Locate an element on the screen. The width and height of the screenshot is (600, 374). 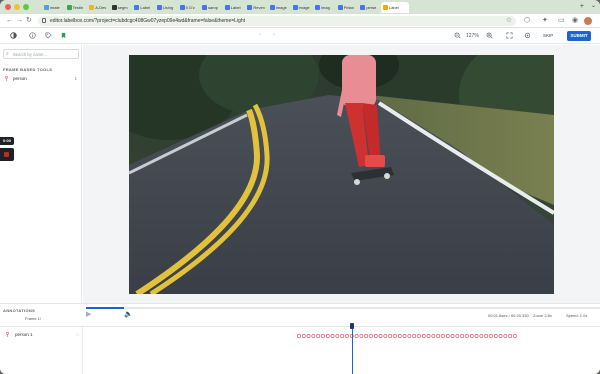
playback-speed: Speed: 1.0x is located at coordinates (576, 315).